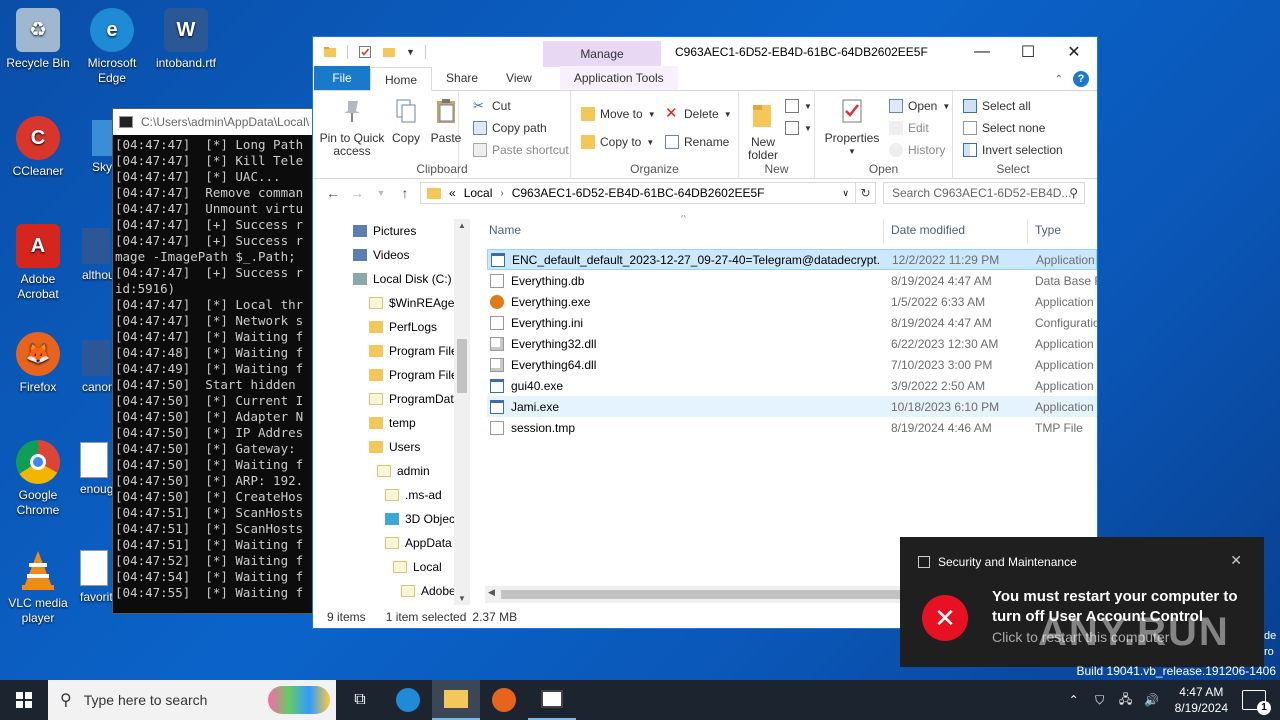  I want to click on volume-icon: 🔊, so click(1152, 700).